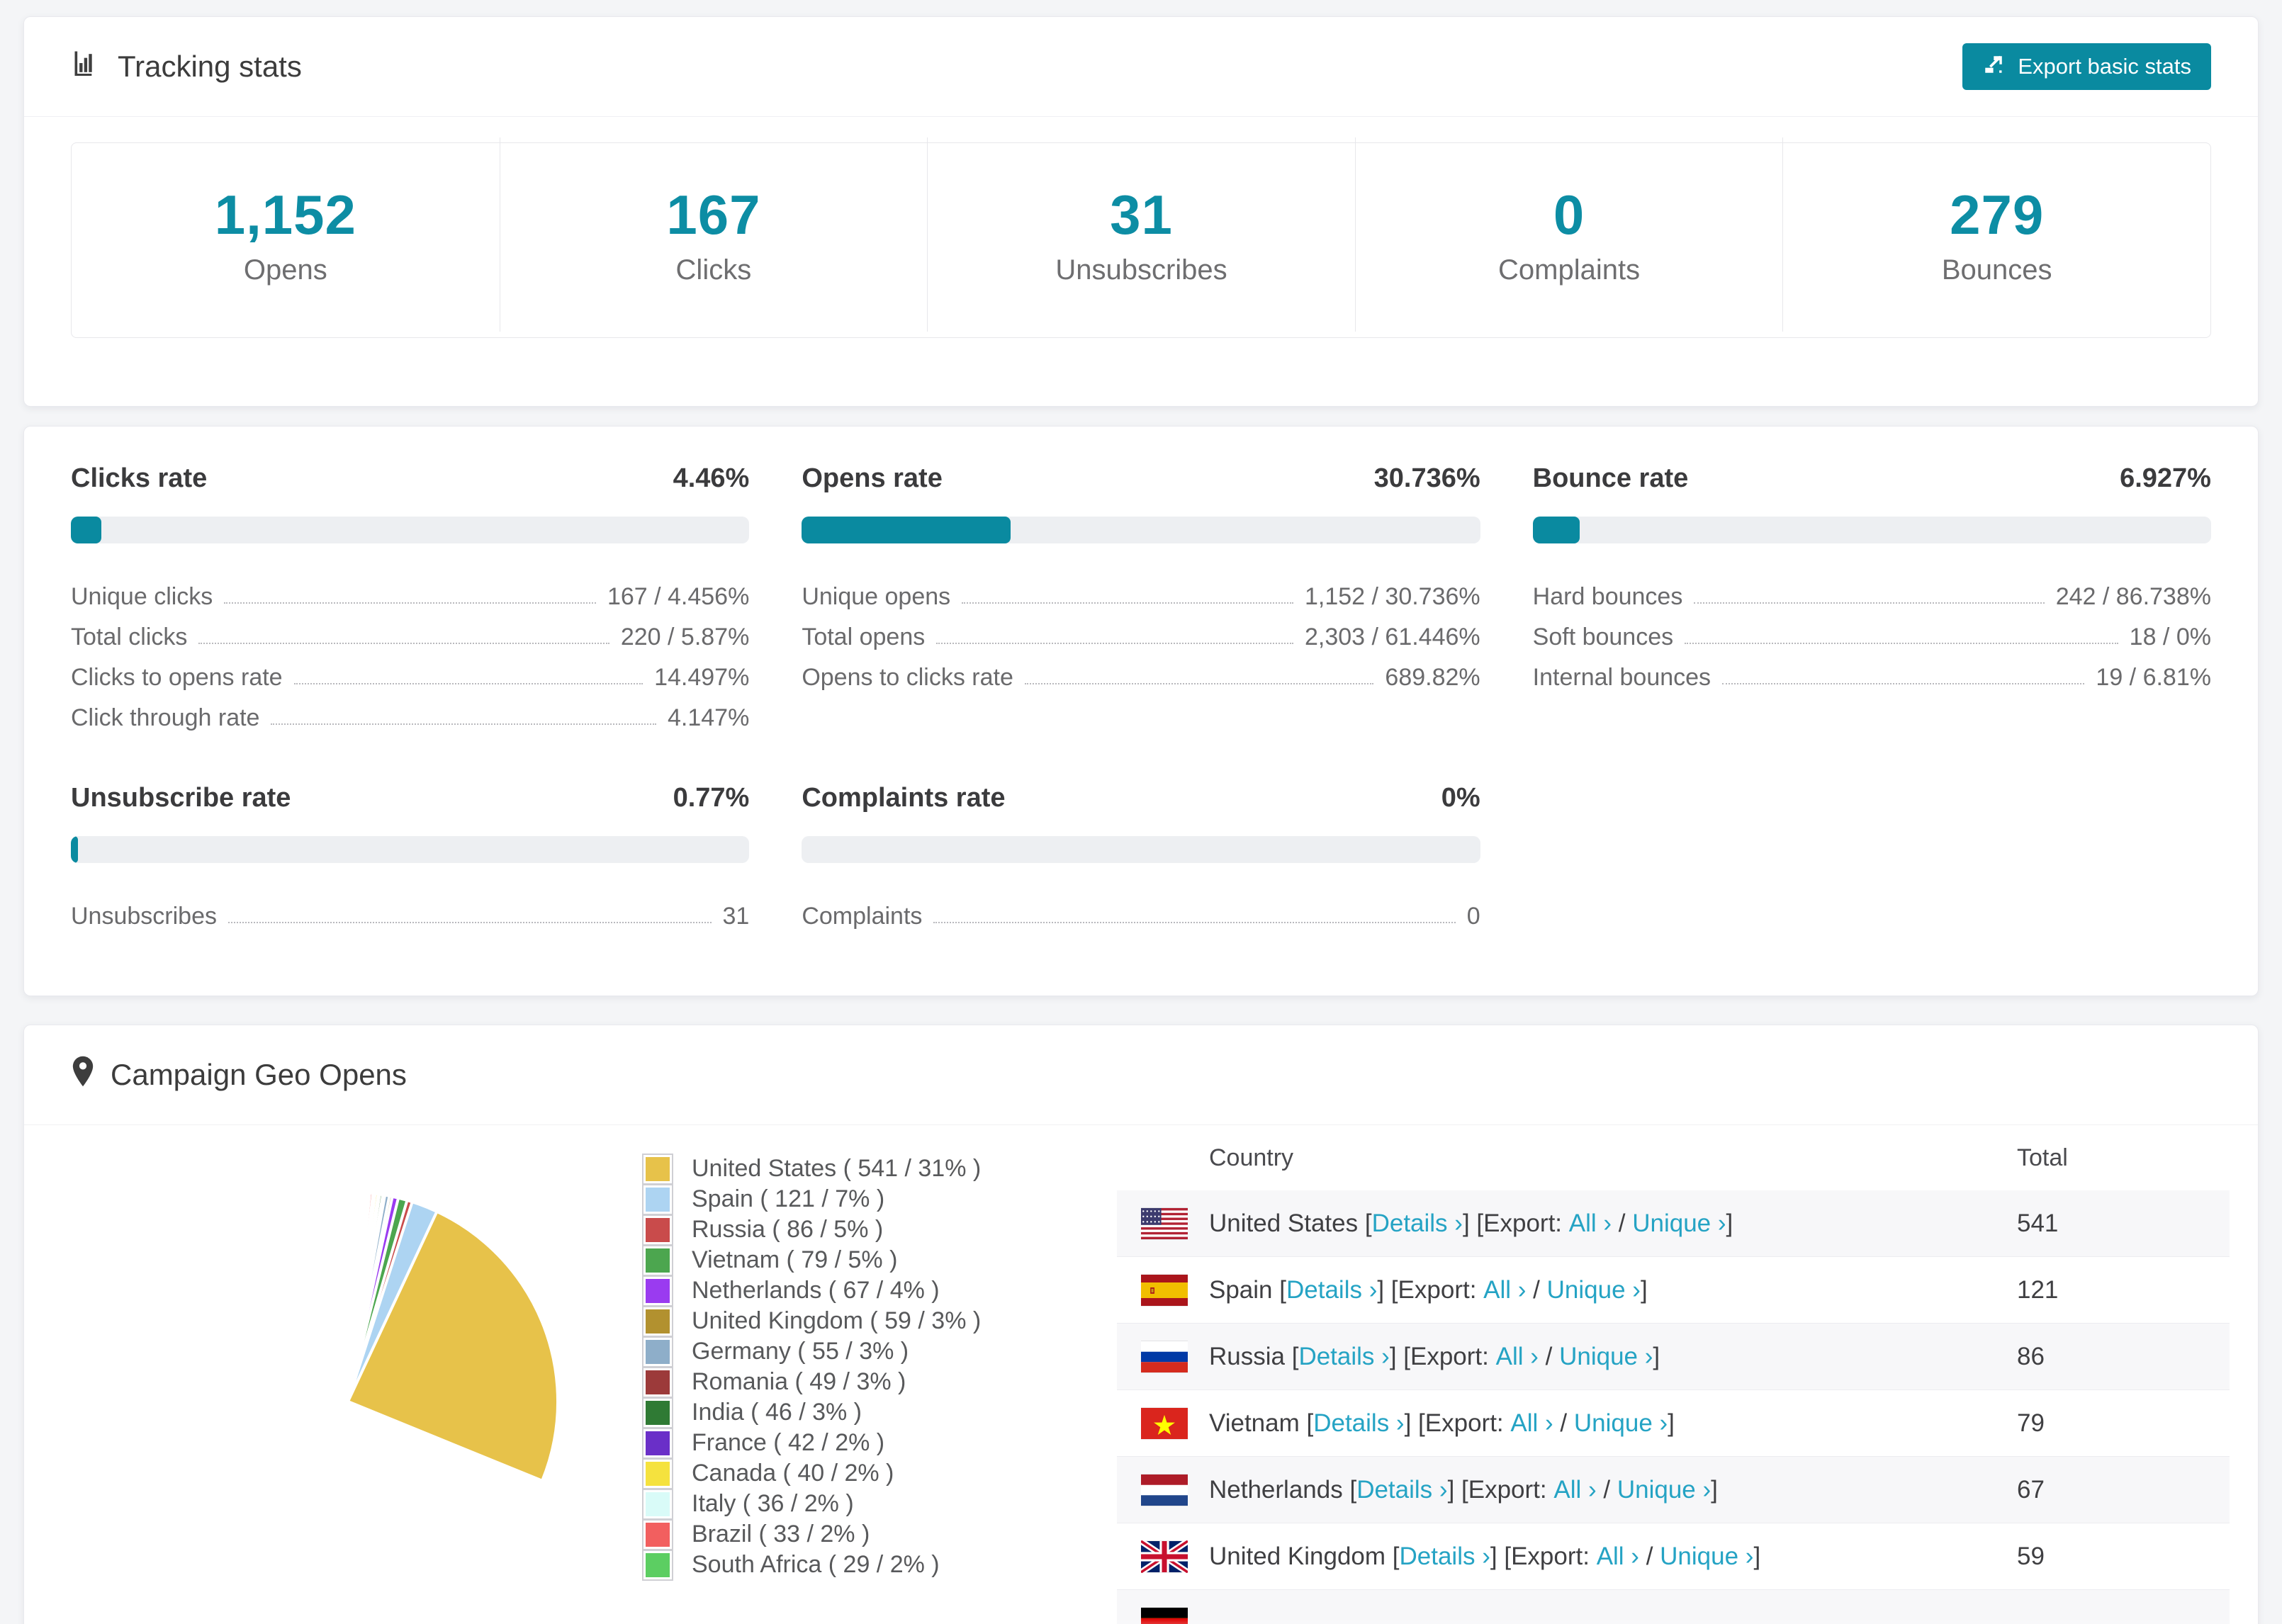  I want to click on stat-value: 1,152, so click(285, 215).